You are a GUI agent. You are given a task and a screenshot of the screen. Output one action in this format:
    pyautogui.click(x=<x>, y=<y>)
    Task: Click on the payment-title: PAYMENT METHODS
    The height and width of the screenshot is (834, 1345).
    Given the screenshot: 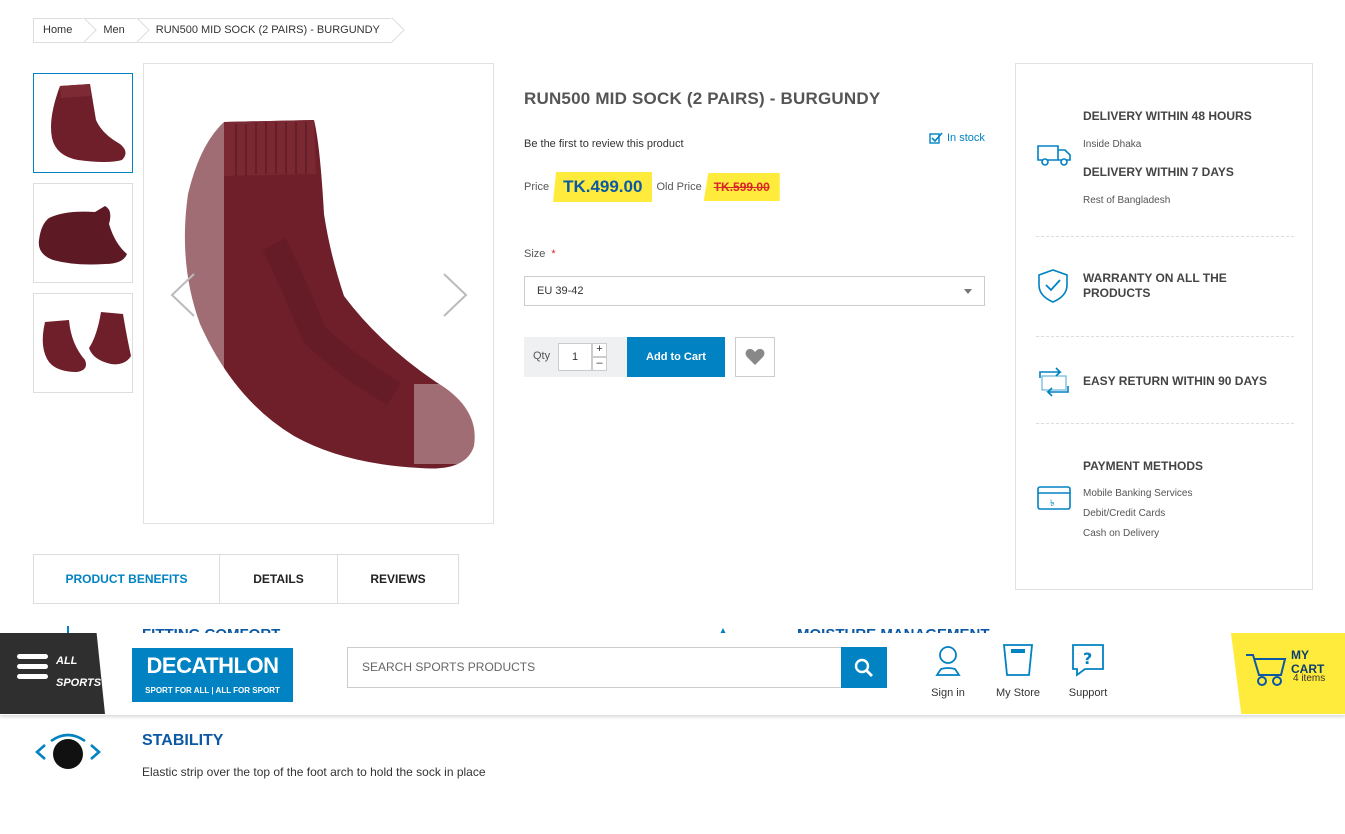 What is the action you would take?
    pyautogui.click(x=1143, y=466)
    